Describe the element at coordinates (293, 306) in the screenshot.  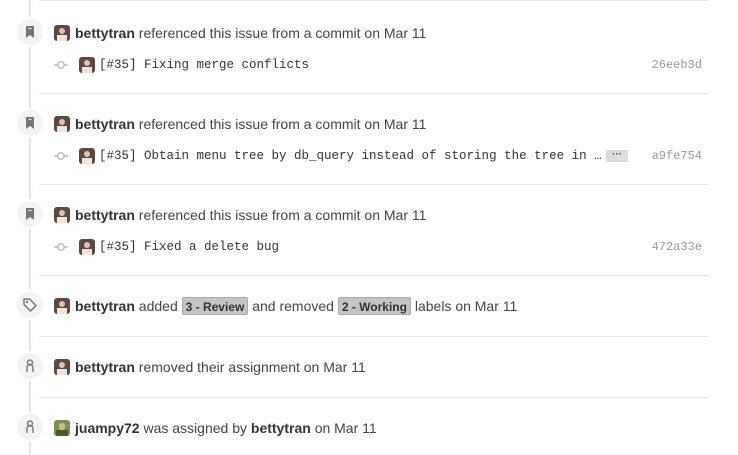
I see `event-text: and removed` at that location.